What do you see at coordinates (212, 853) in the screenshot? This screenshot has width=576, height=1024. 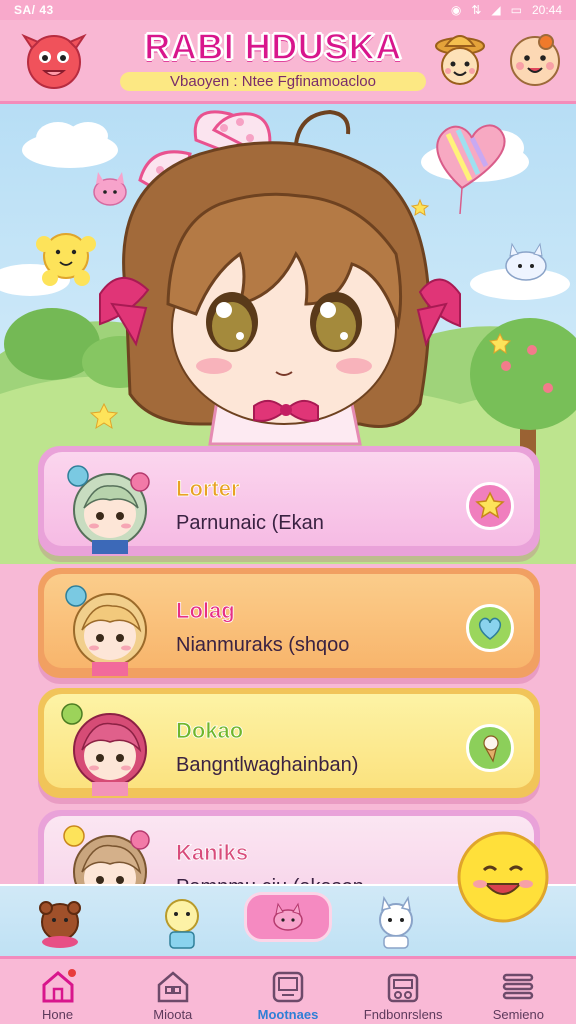 I see `card-title: Kaniks` at bounding box center [212, 853].